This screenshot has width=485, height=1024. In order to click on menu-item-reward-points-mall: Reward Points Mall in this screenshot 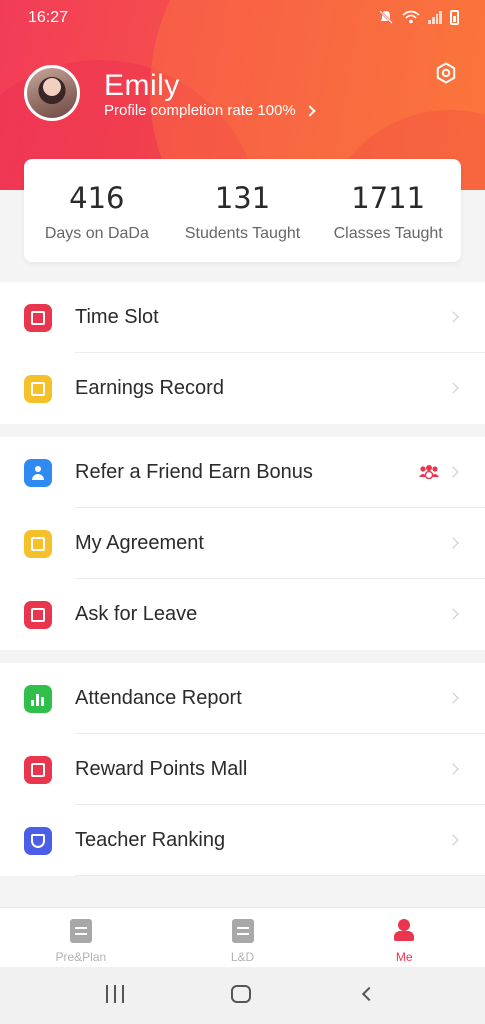, I will do `click(242, 769)`.